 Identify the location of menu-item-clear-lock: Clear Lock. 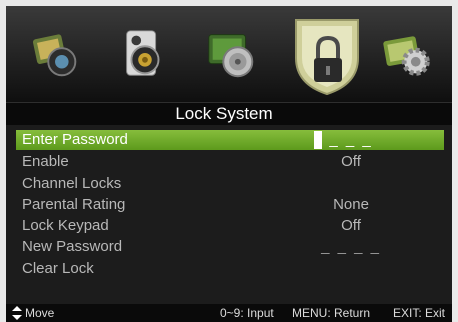
(230, 269).